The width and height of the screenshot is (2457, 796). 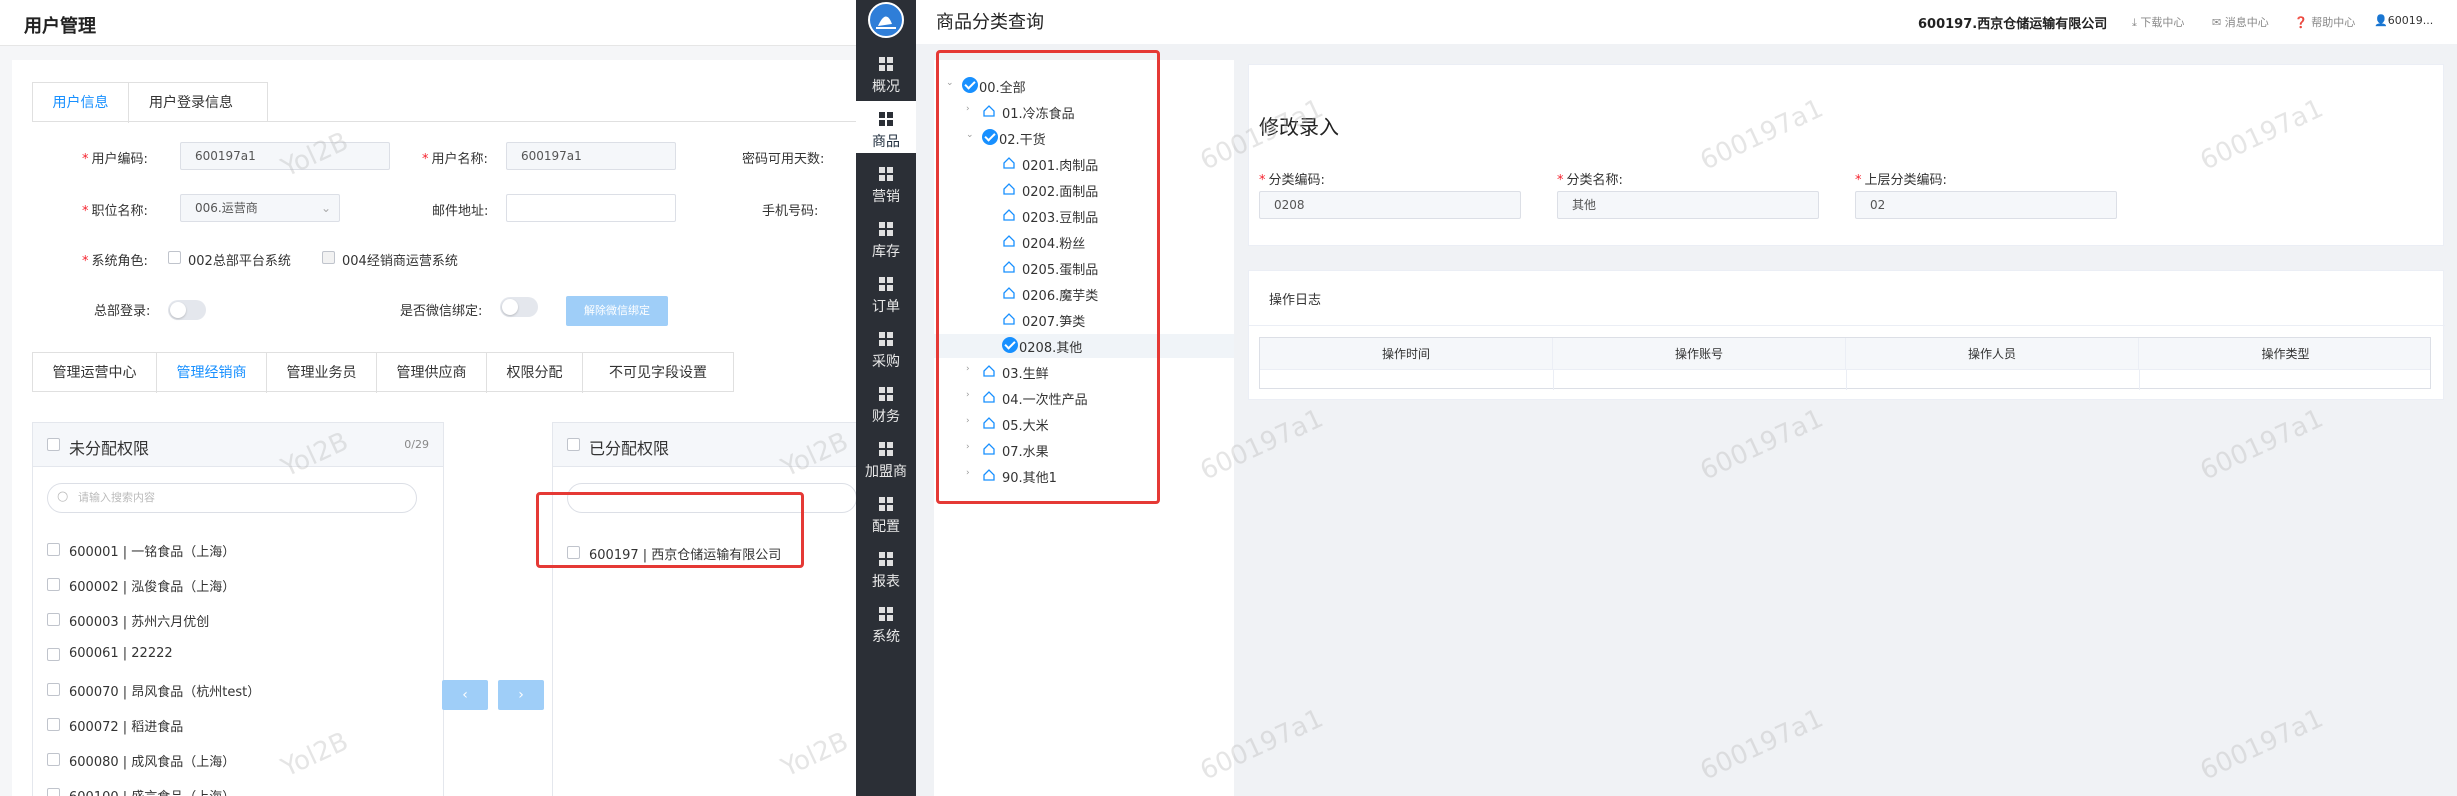 What do you see at coordinates (109, 448) in the screenshot?
I see `unassigned-title: 未分配权限` at bounding box center [109, 448].